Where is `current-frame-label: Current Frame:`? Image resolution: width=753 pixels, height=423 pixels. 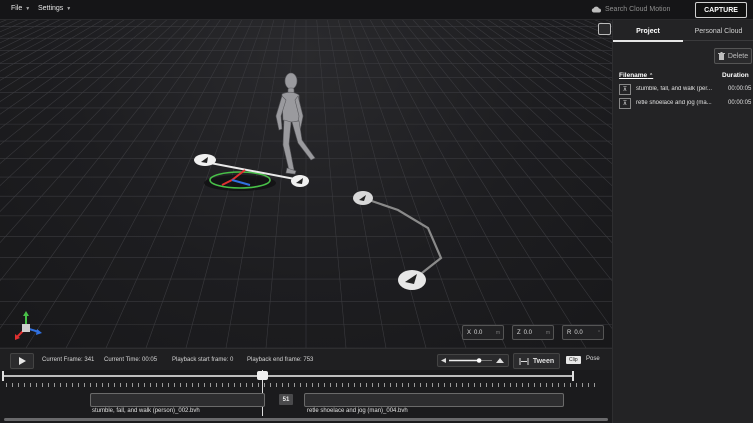 current-frame-label: Current Frame: is located at coordinates (62, 360).